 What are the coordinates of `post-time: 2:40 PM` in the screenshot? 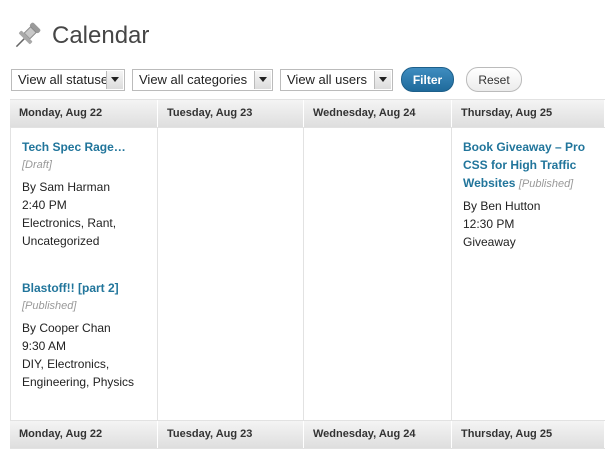 It's located at (44, 205).